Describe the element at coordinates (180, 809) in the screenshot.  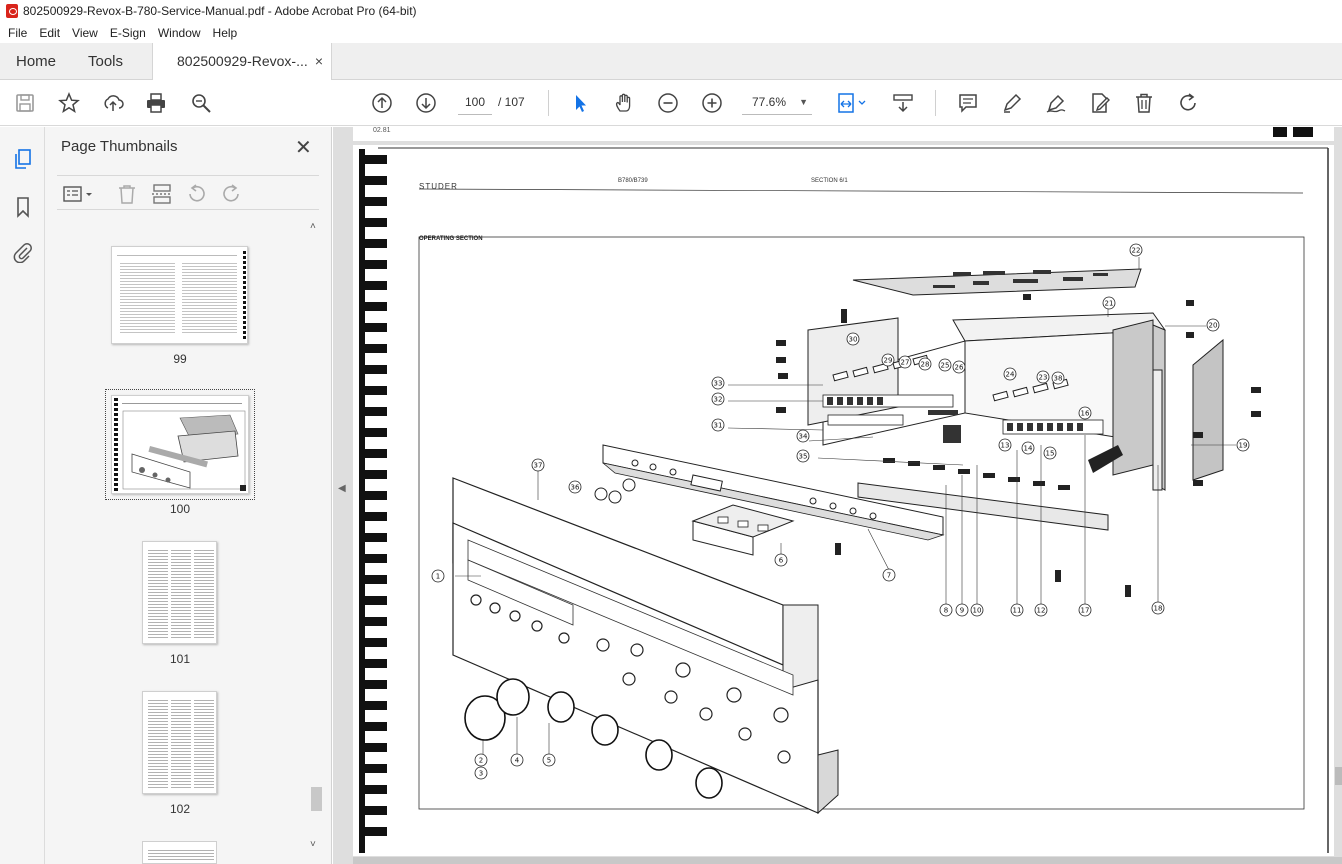
I see `thumbnail-label: 102` at that location.